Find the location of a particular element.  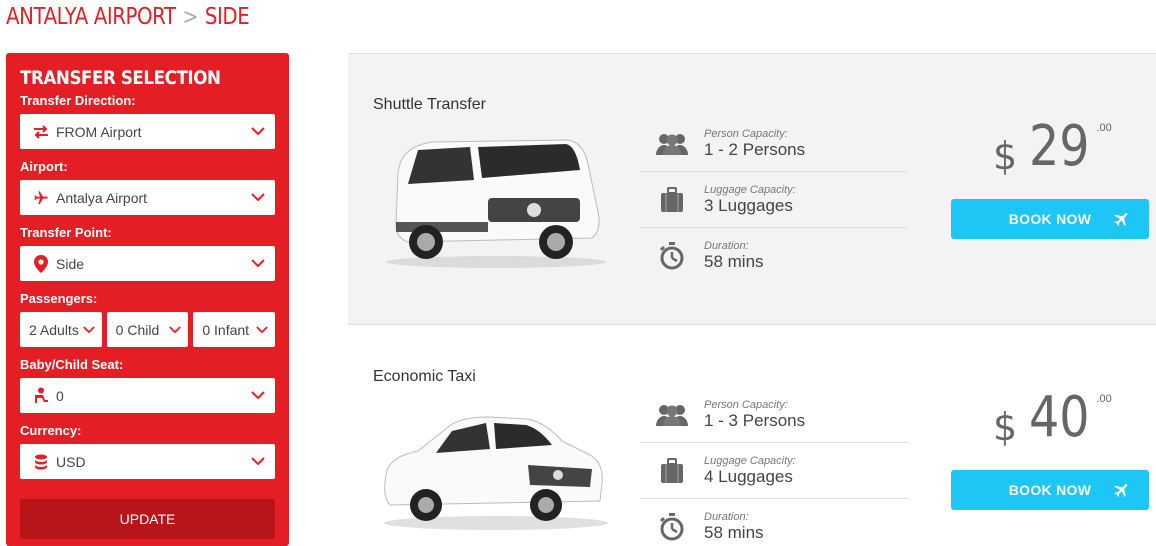

child-seat-select: 0 is located at coordinates (147, 395).